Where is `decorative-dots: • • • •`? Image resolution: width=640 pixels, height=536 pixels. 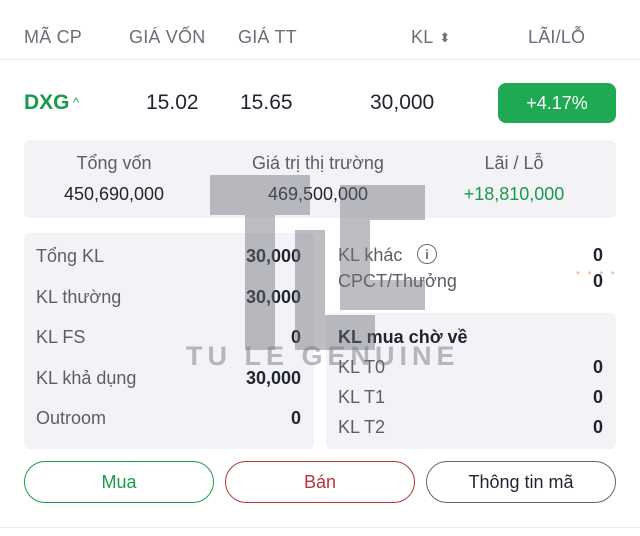 decorative-dots: • • • • is located at coordinates (596, 273).